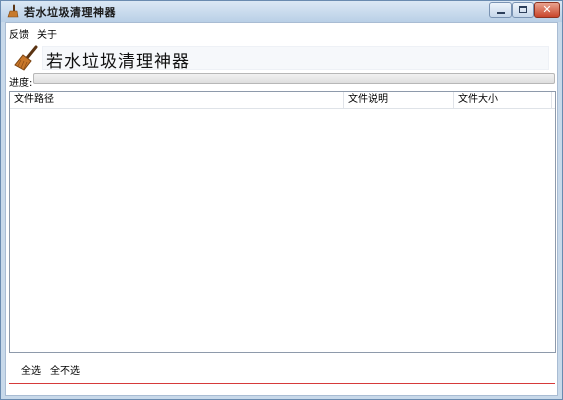 Image resolution: width=563 pixels, height=400 pixels. Describe the element at coordinates (399, 100) in the screenshot. I see `column-header-file-description: 文件说明` at that location.